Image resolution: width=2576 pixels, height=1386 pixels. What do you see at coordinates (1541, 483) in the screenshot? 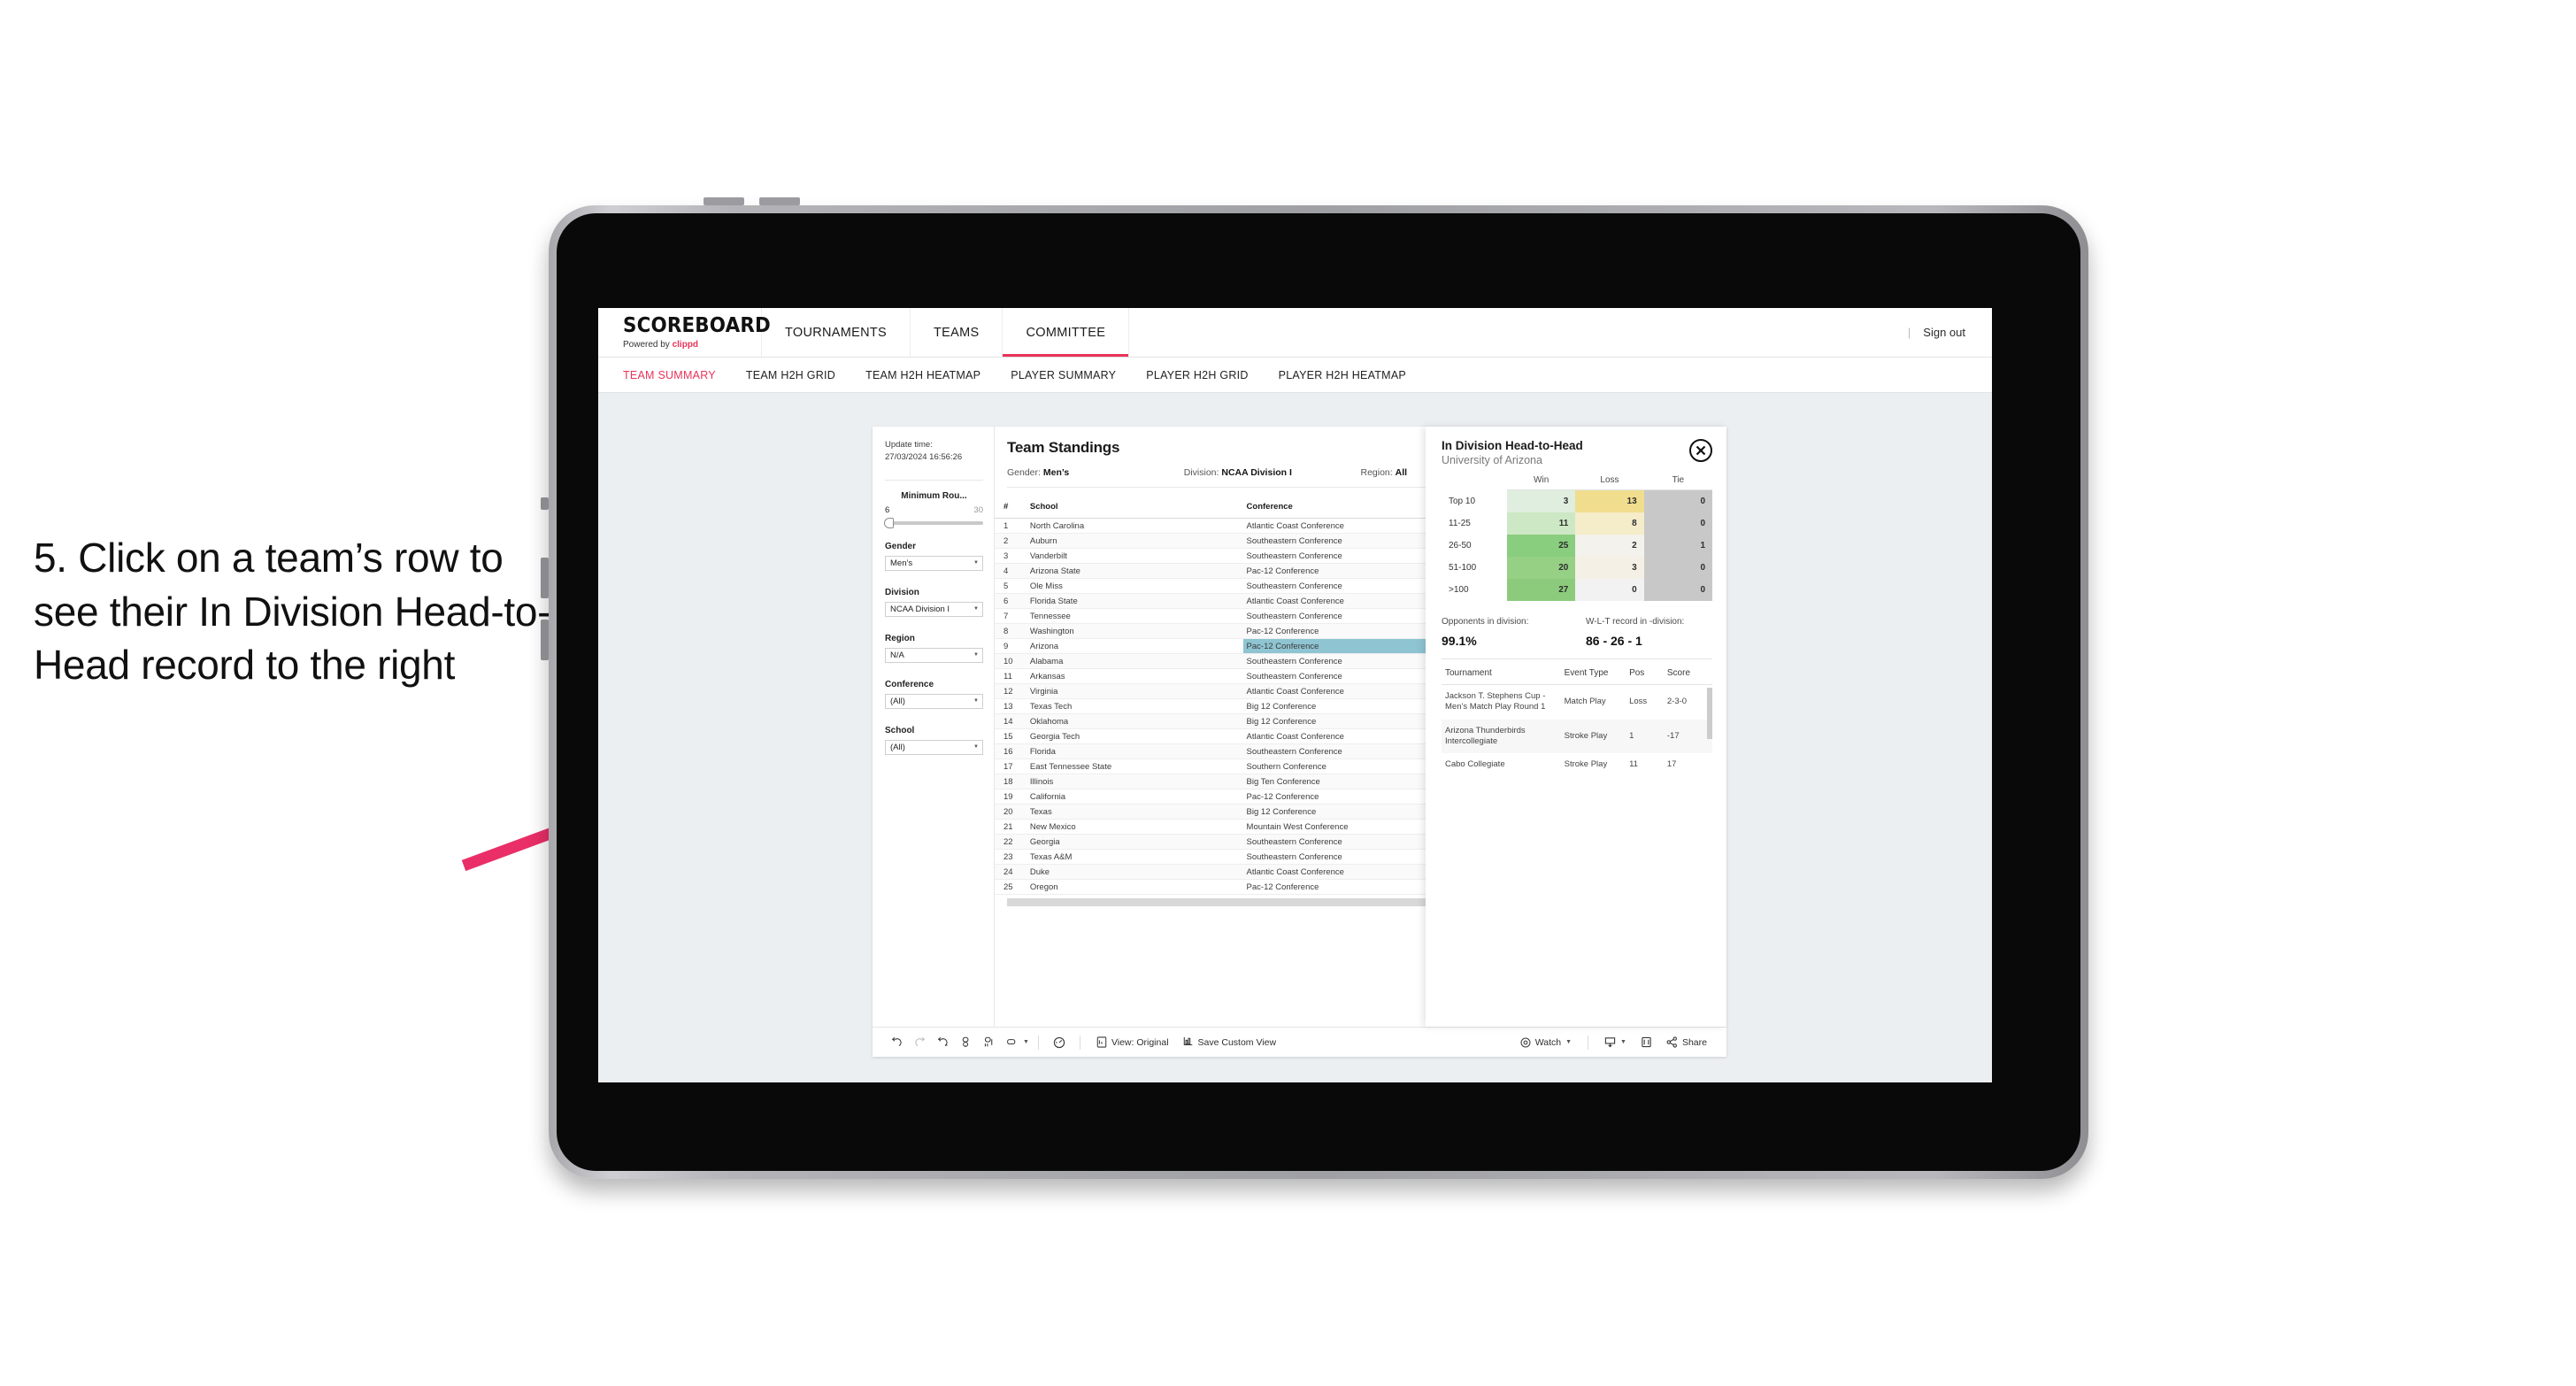
I see `h2h-col-win: Win` at bounding box center [1541, 483].